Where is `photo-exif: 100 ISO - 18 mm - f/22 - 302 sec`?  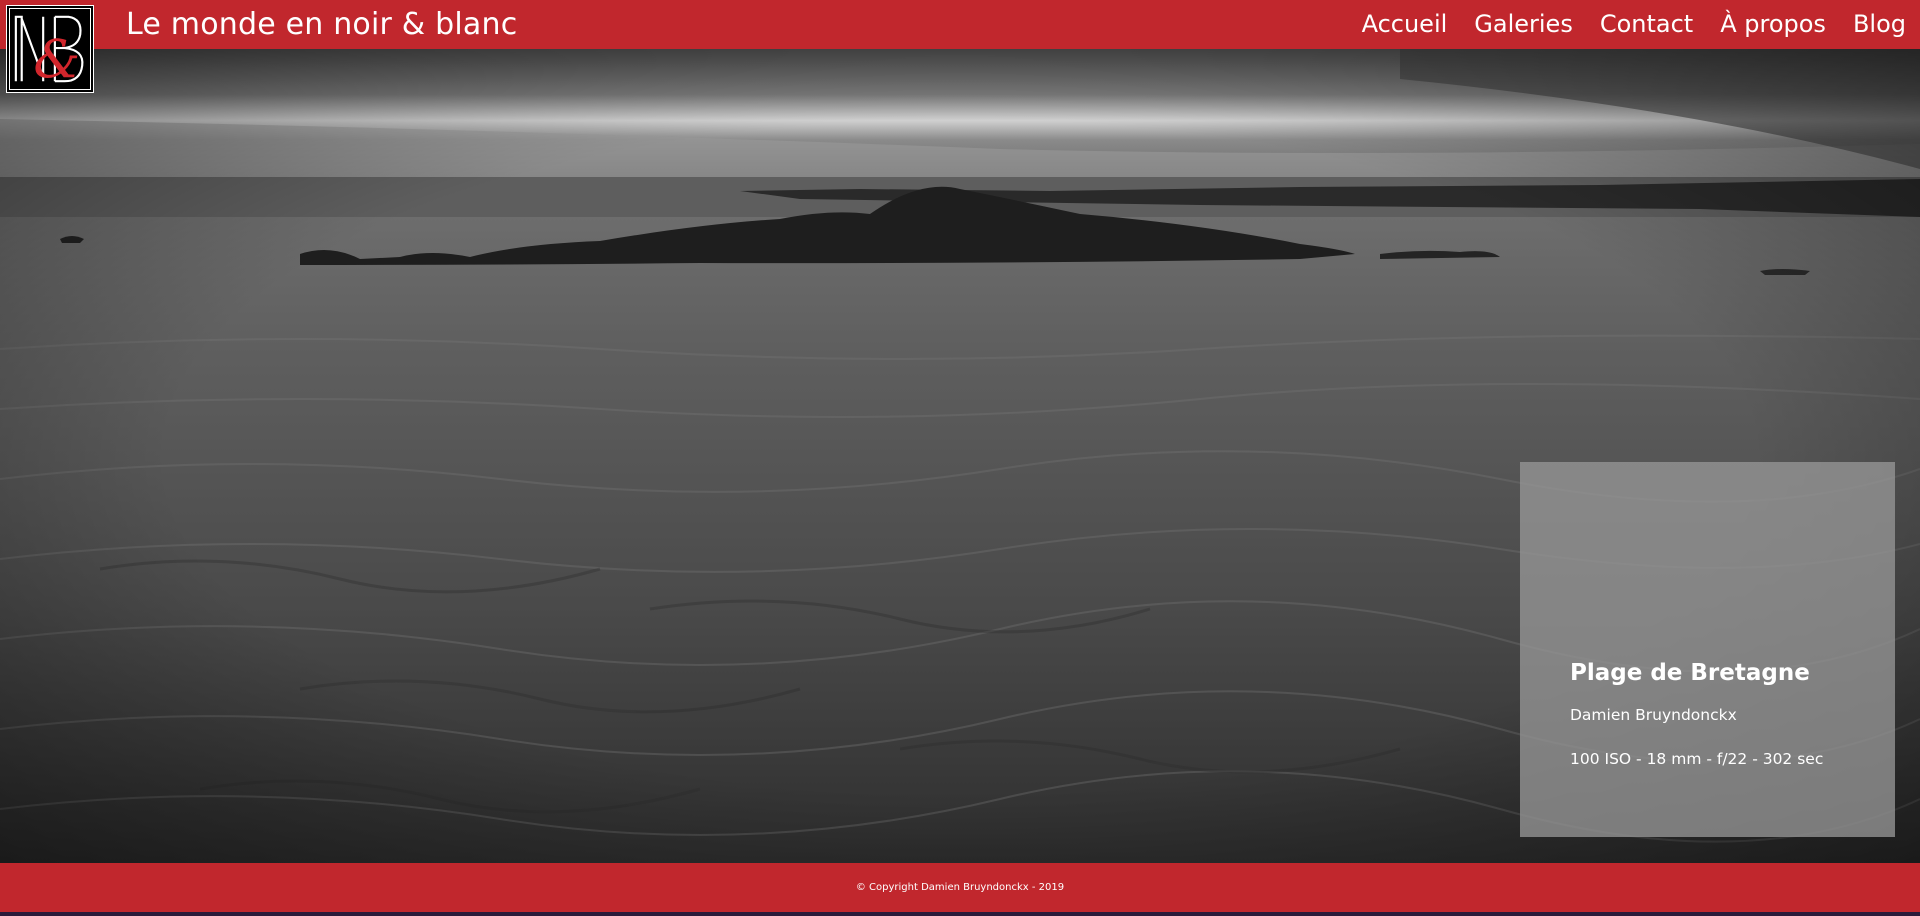 photo-exif: 100 ISO - 18 mm - f/22 - 302 sec is located at coordinates (1697, 759).